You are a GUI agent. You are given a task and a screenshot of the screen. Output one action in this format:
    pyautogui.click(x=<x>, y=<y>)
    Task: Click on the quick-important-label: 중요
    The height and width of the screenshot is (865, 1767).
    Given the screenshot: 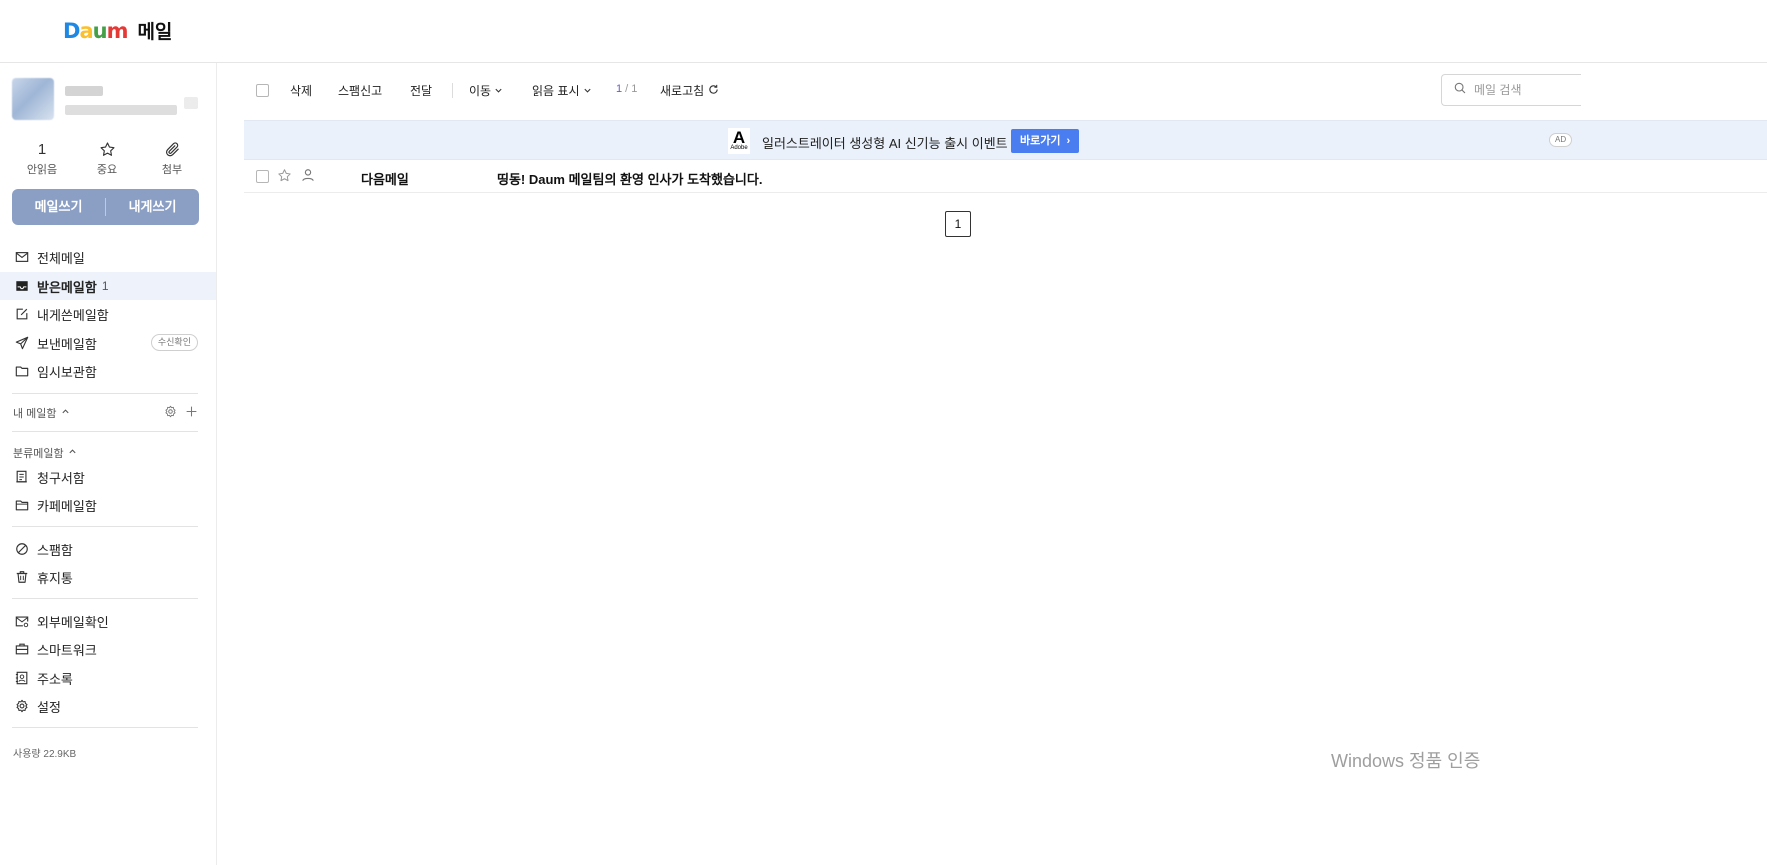 What is the action you would take?
    pyautogui.click(x=107, y=170)
    